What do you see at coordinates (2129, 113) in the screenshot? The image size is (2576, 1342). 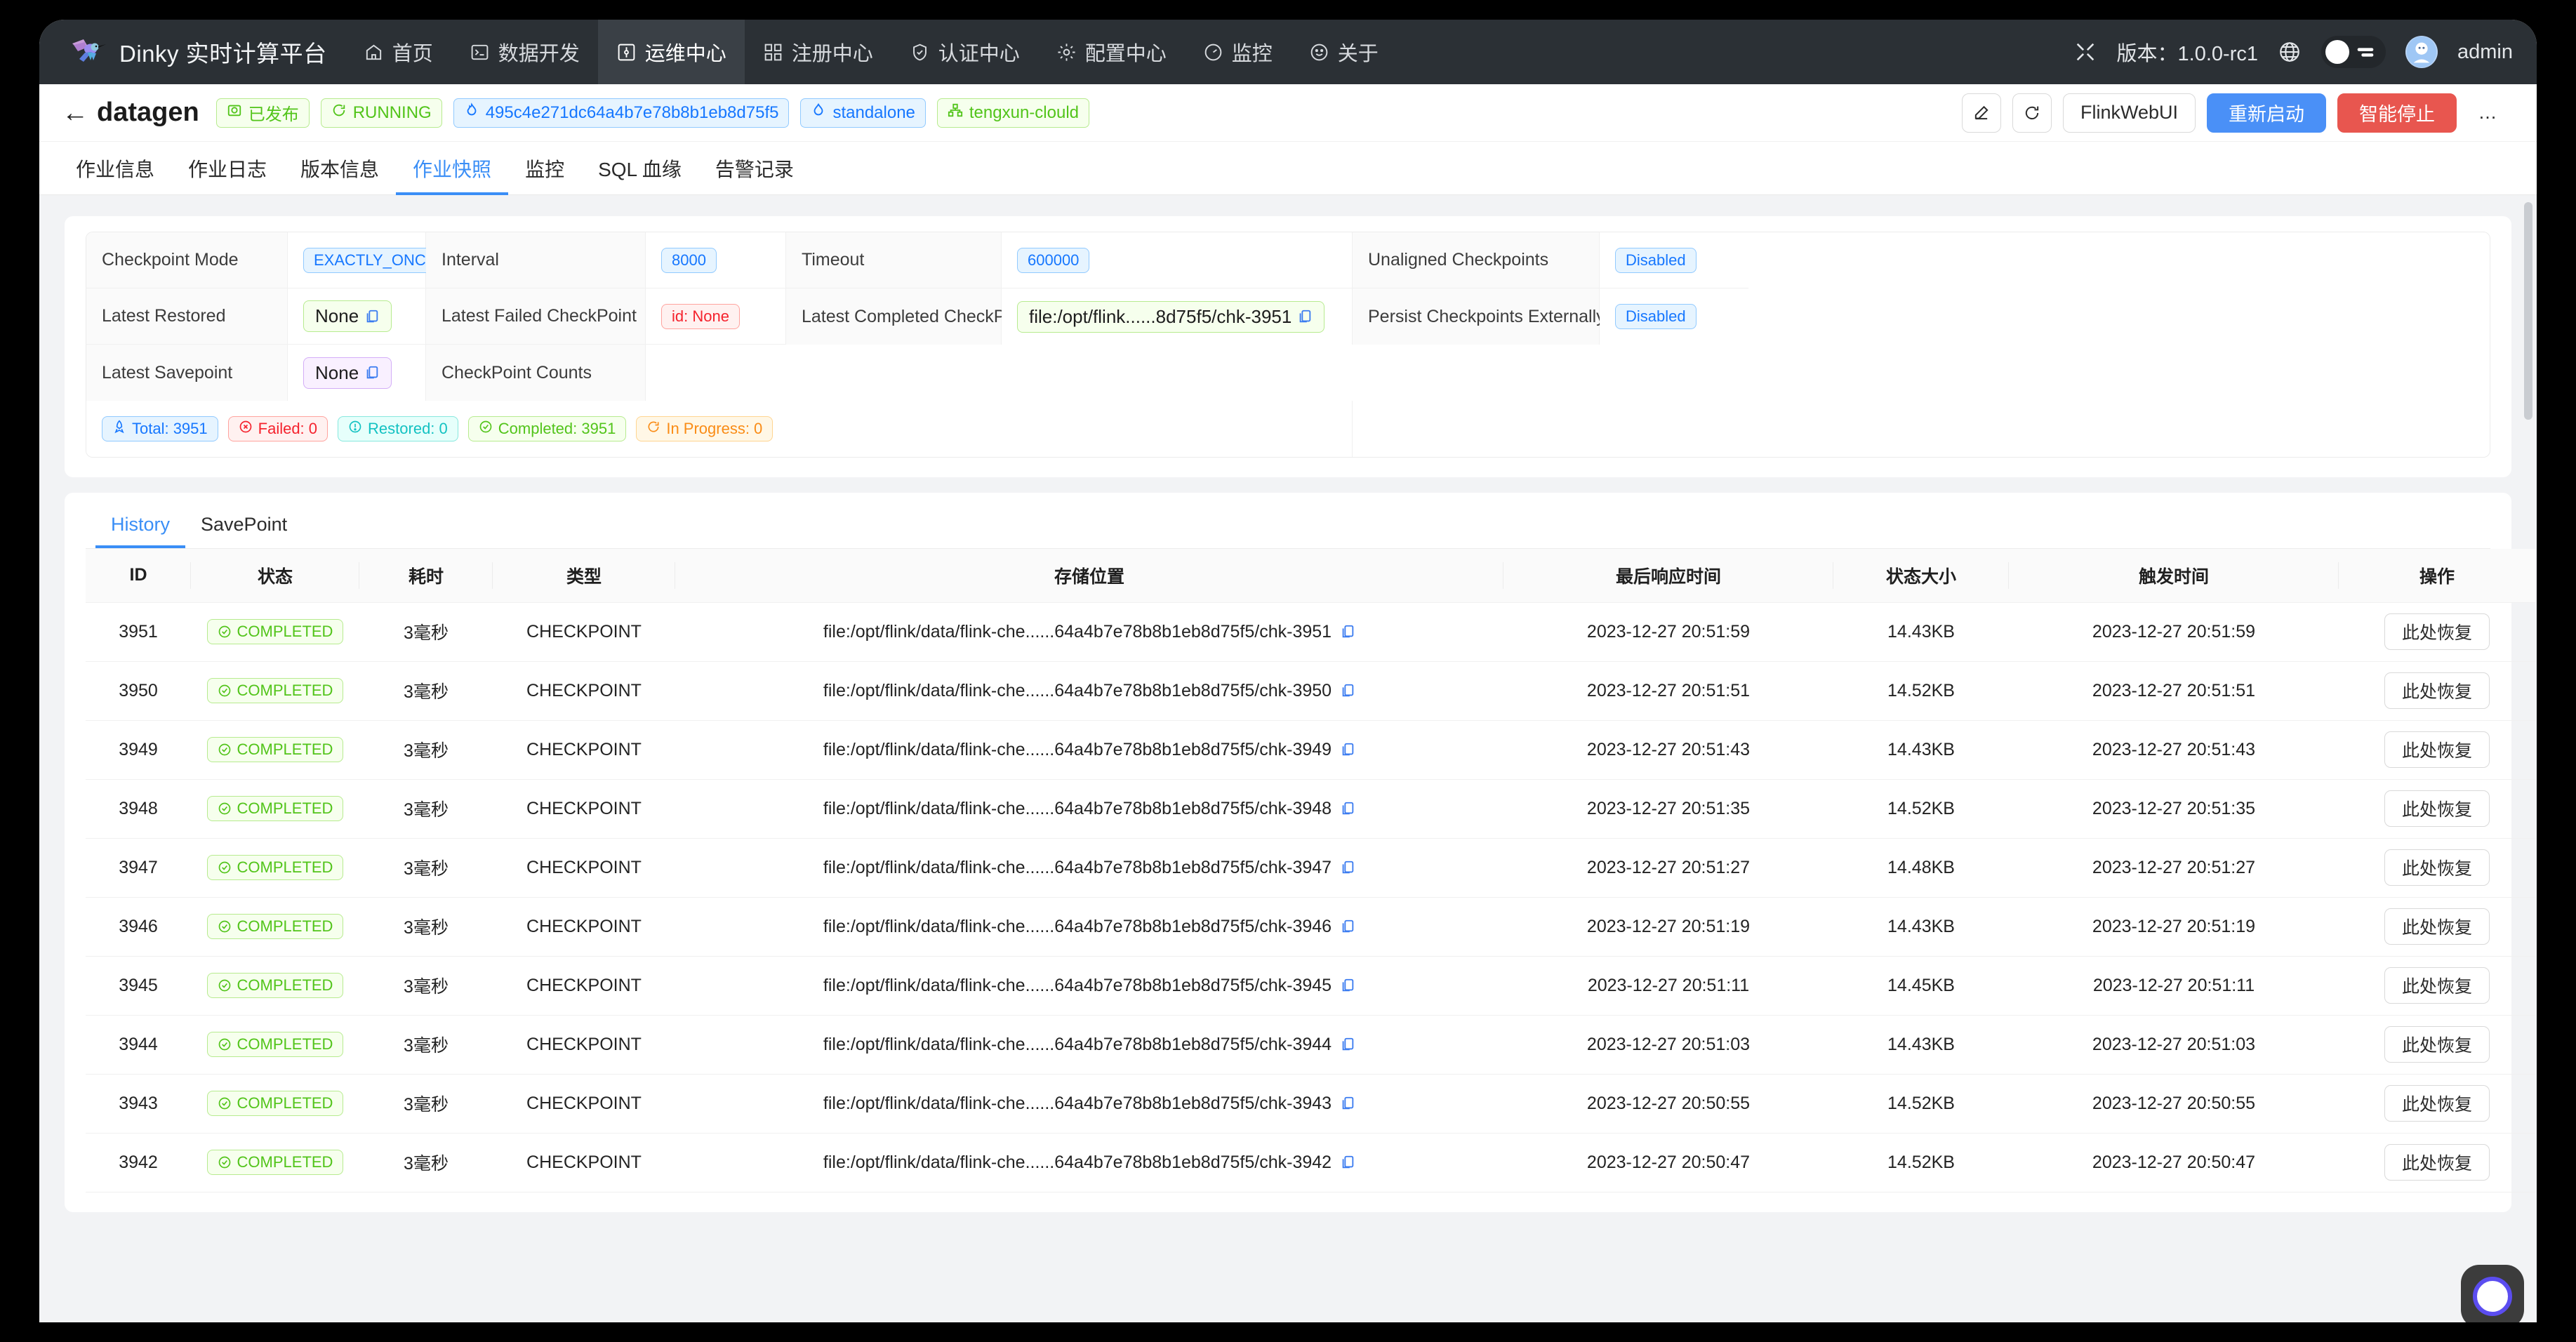 I see `flink-web-ui-button: FlinkWebUI` at bounding box center [2129, 113].